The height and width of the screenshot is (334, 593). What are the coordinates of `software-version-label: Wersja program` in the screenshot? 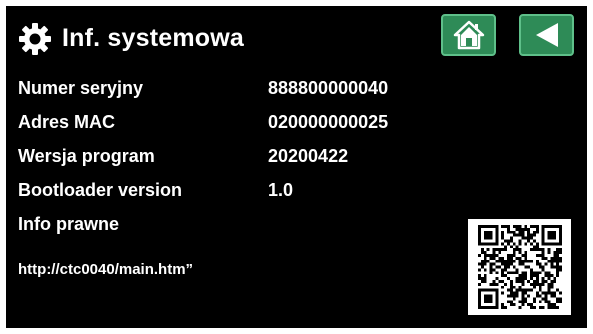 It's located at (86, 156).